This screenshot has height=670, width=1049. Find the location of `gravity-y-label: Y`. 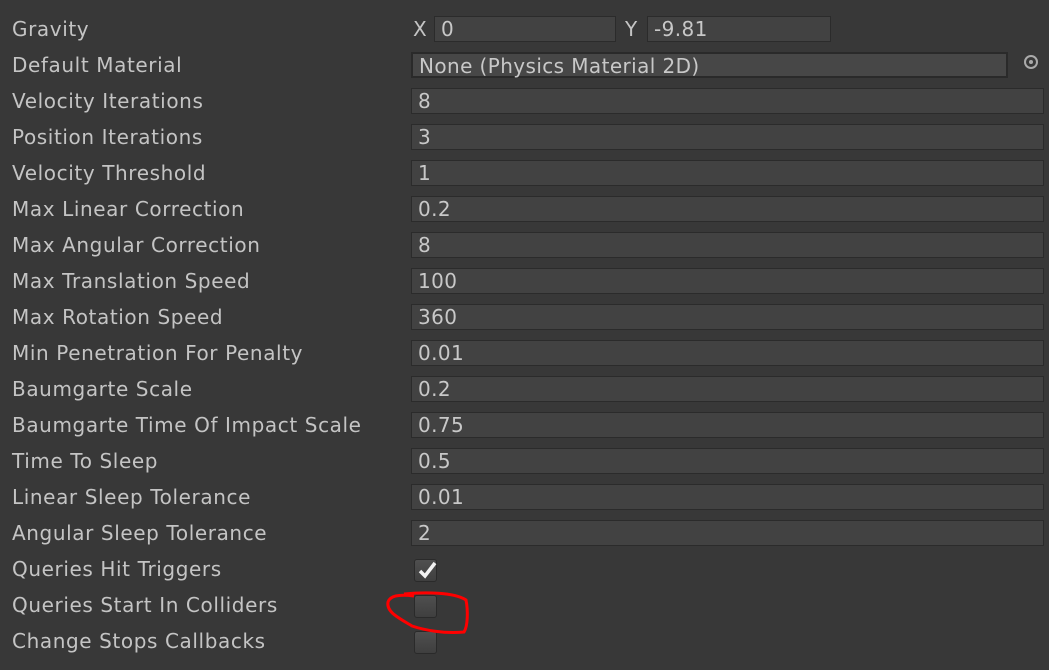

gravity-y-label: Y is located at coordinates (631, 29).